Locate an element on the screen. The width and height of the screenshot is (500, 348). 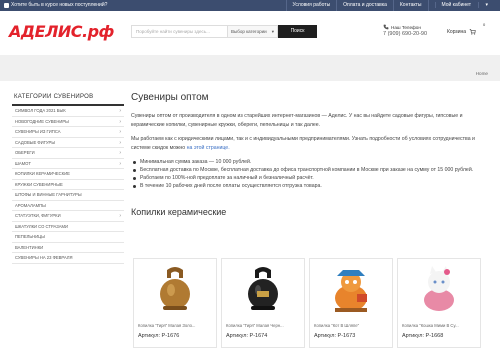
product-sku: Артикул: Р-1674 is located at coordinates (247, 336).